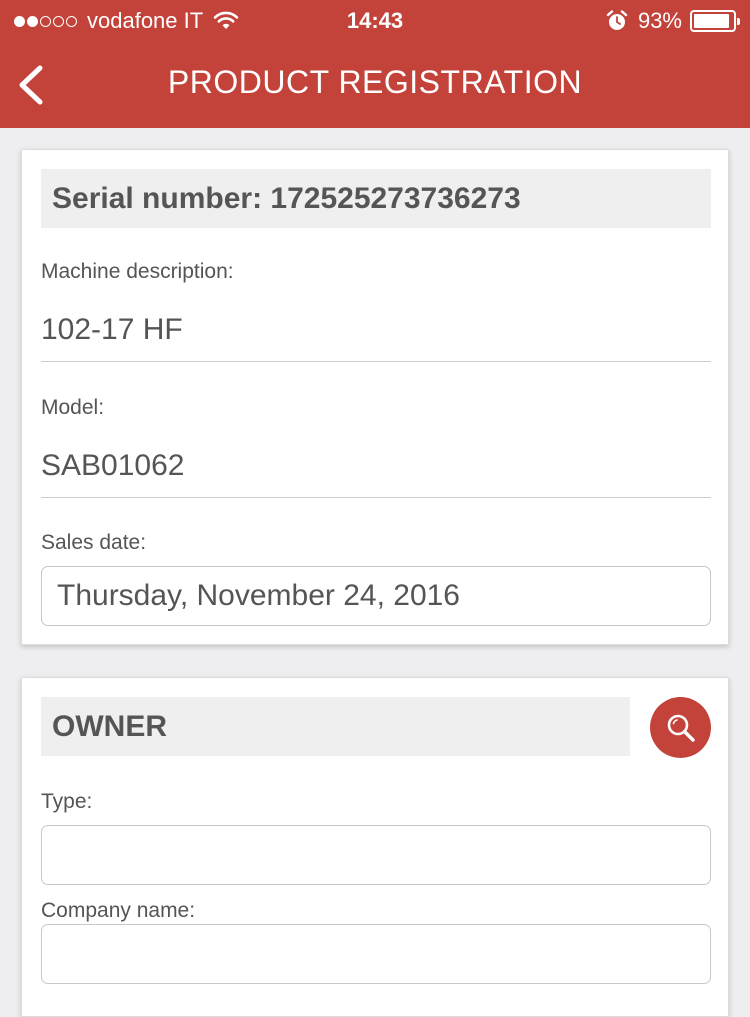 Image resolution: width=750 pixels, height=1017 pixels. Describe the element at coordinates (375, 82) in the screenshot. I see `page-title: PRODUCT REGISTRATION` at that location.